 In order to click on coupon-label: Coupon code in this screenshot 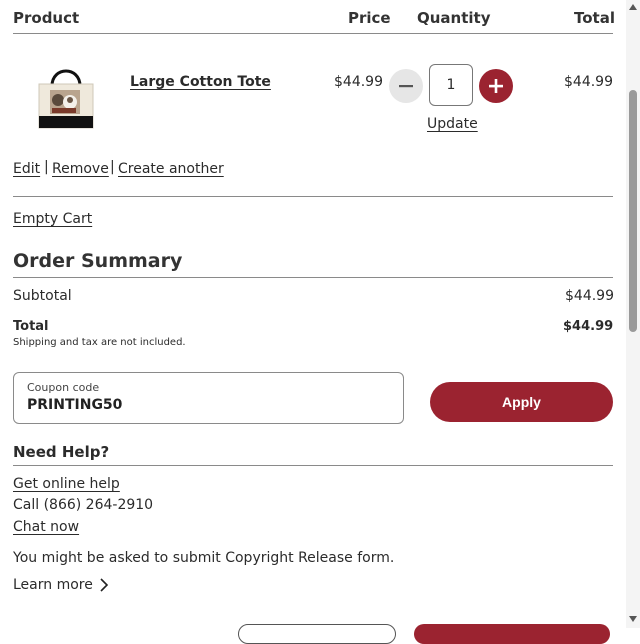, I will do `click(63, 387)`.